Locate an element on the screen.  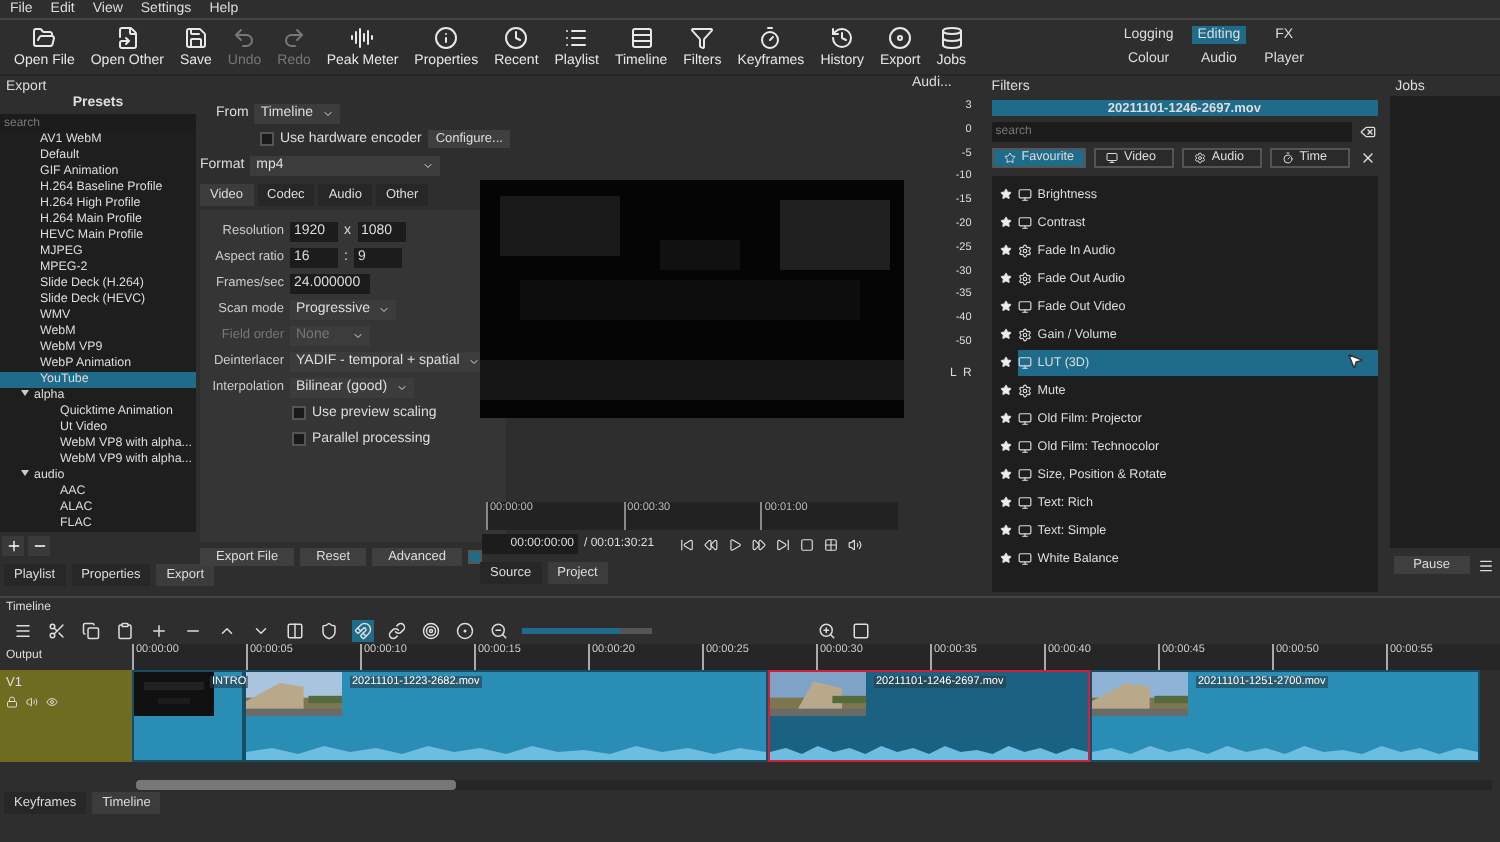
grid-icon is located at coordinates (831, 544).